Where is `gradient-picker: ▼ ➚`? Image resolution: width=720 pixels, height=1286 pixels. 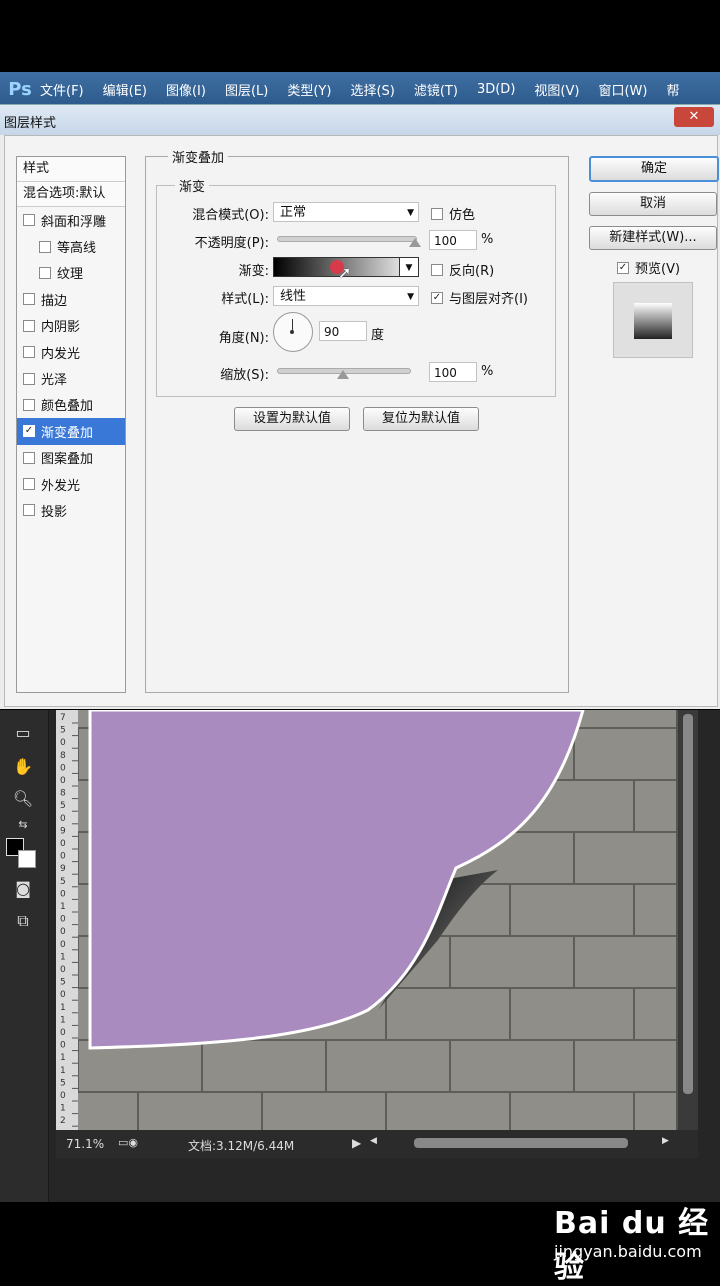 gradient-picker: ▼ ➚ is located at coordinates (346, 269).